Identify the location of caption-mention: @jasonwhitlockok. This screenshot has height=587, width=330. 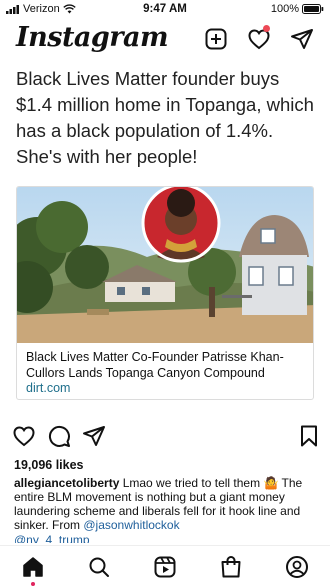
(131, 525).